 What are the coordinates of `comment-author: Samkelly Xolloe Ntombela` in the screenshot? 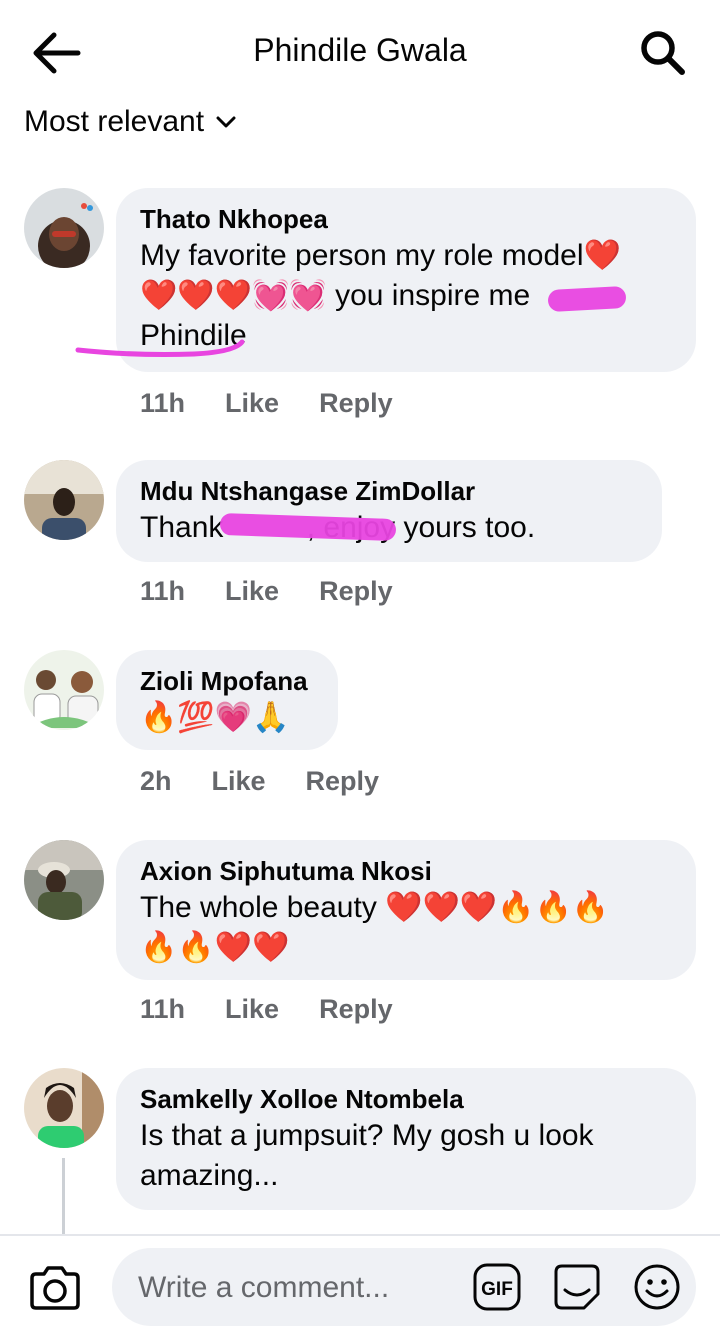 It's located at (406, 1099).